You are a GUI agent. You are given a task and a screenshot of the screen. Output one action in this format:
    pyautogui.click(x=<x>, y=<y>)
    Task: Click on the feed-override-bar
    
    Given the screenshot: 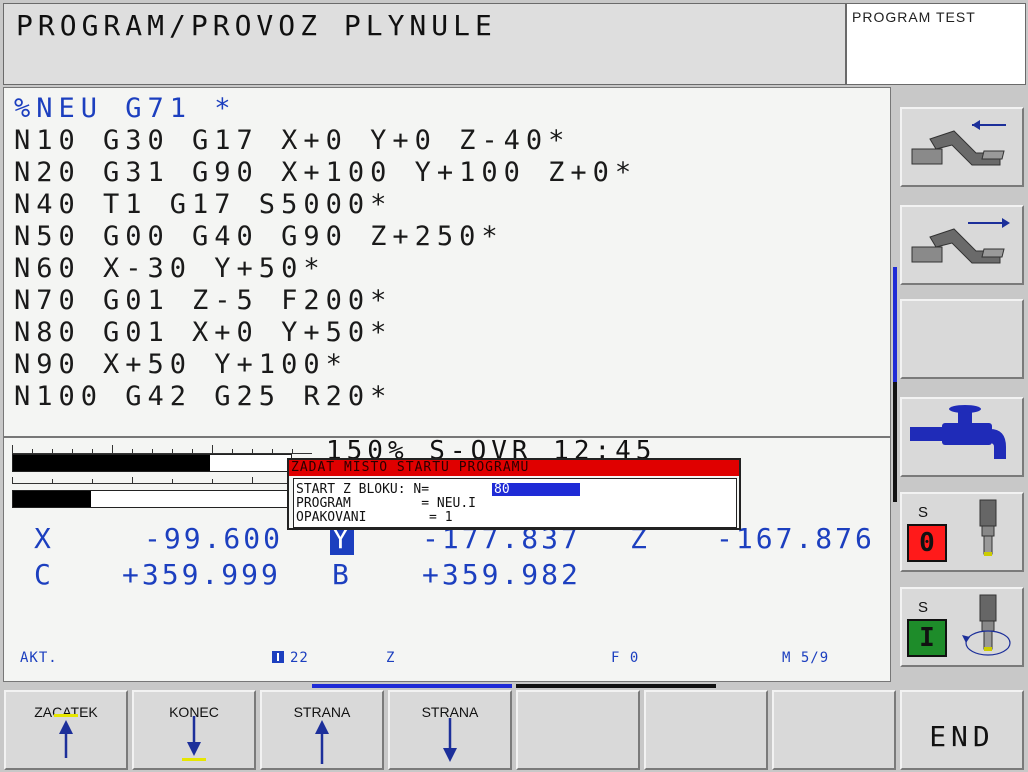 What is the action you would take?
    pyautogui.click(x=152, y=499)
    